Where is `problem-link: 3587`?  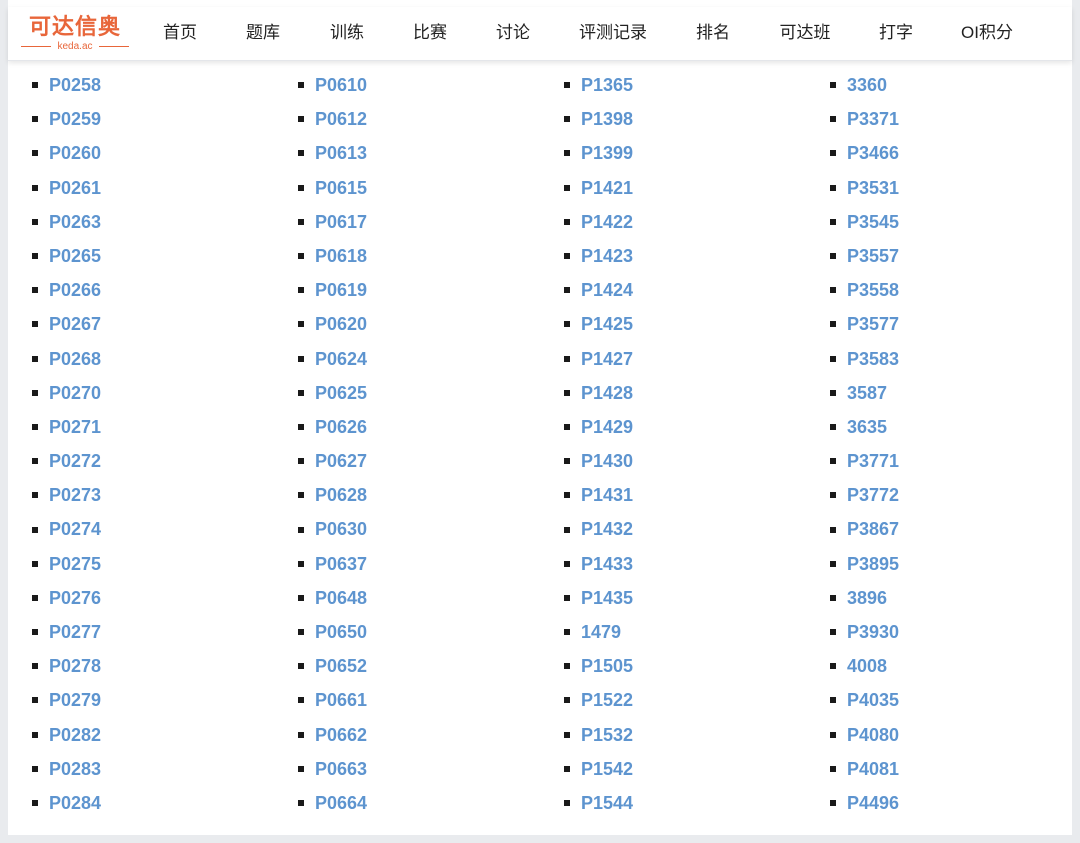
problem-link: 3587 is located at coordinates (867, 393).